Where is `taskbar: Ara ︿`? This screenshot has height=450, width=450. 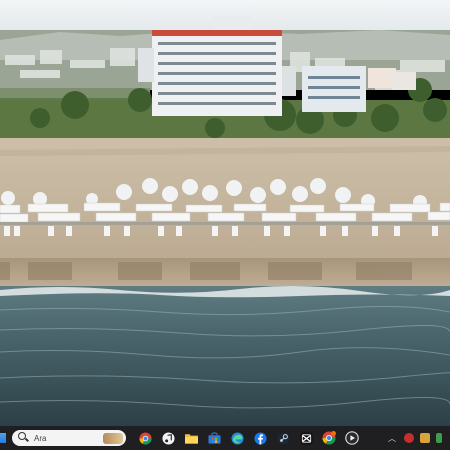
taskbar: Ara ︿ is located at coordinates (225, 438).